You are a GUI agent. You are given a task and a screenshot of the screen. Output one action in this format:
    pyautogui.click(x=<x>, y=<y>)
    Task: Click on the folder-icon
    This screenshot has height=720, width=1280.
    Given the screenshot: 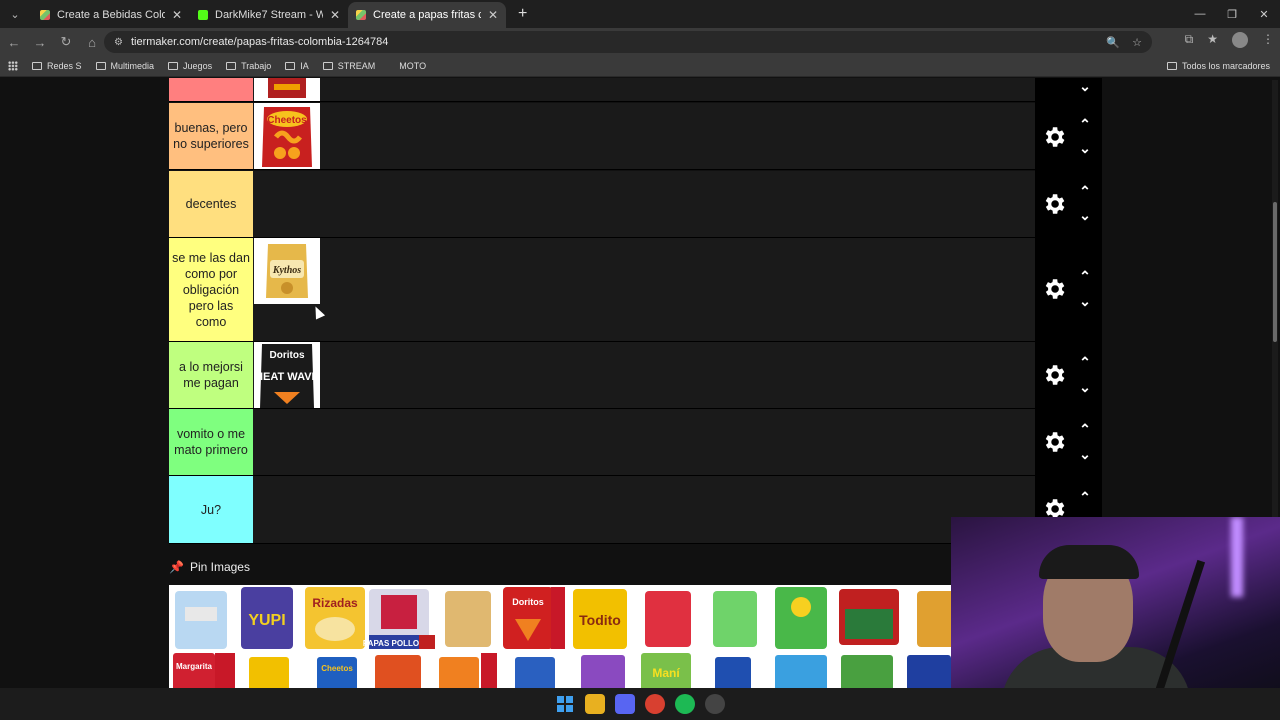 What is the action you would take?
    pyautogui.click(x=1171, y=66)
    